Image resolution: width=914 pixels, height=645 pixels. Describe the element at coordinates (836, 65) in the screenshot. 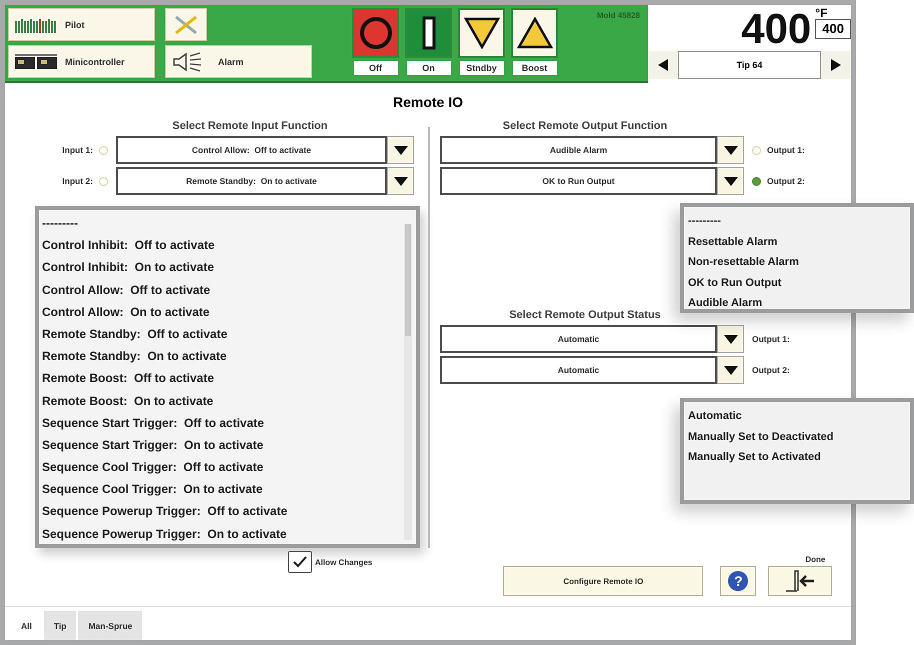

I see `right-arrow-icon` at that location.